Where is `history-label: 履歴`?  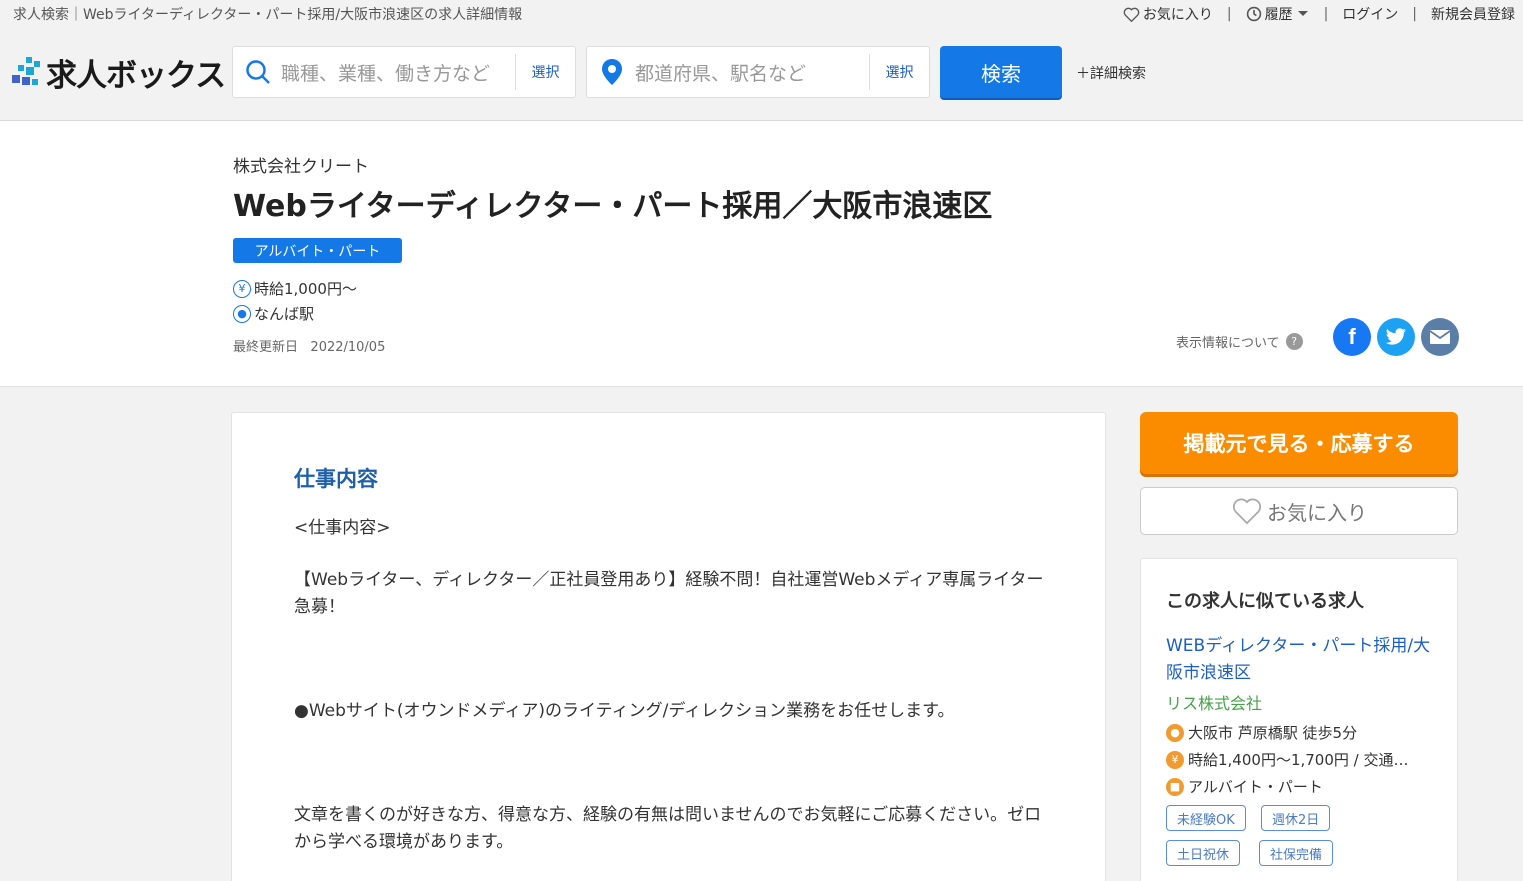 history-label: 履歴 is located at coordinates (1278, 15).